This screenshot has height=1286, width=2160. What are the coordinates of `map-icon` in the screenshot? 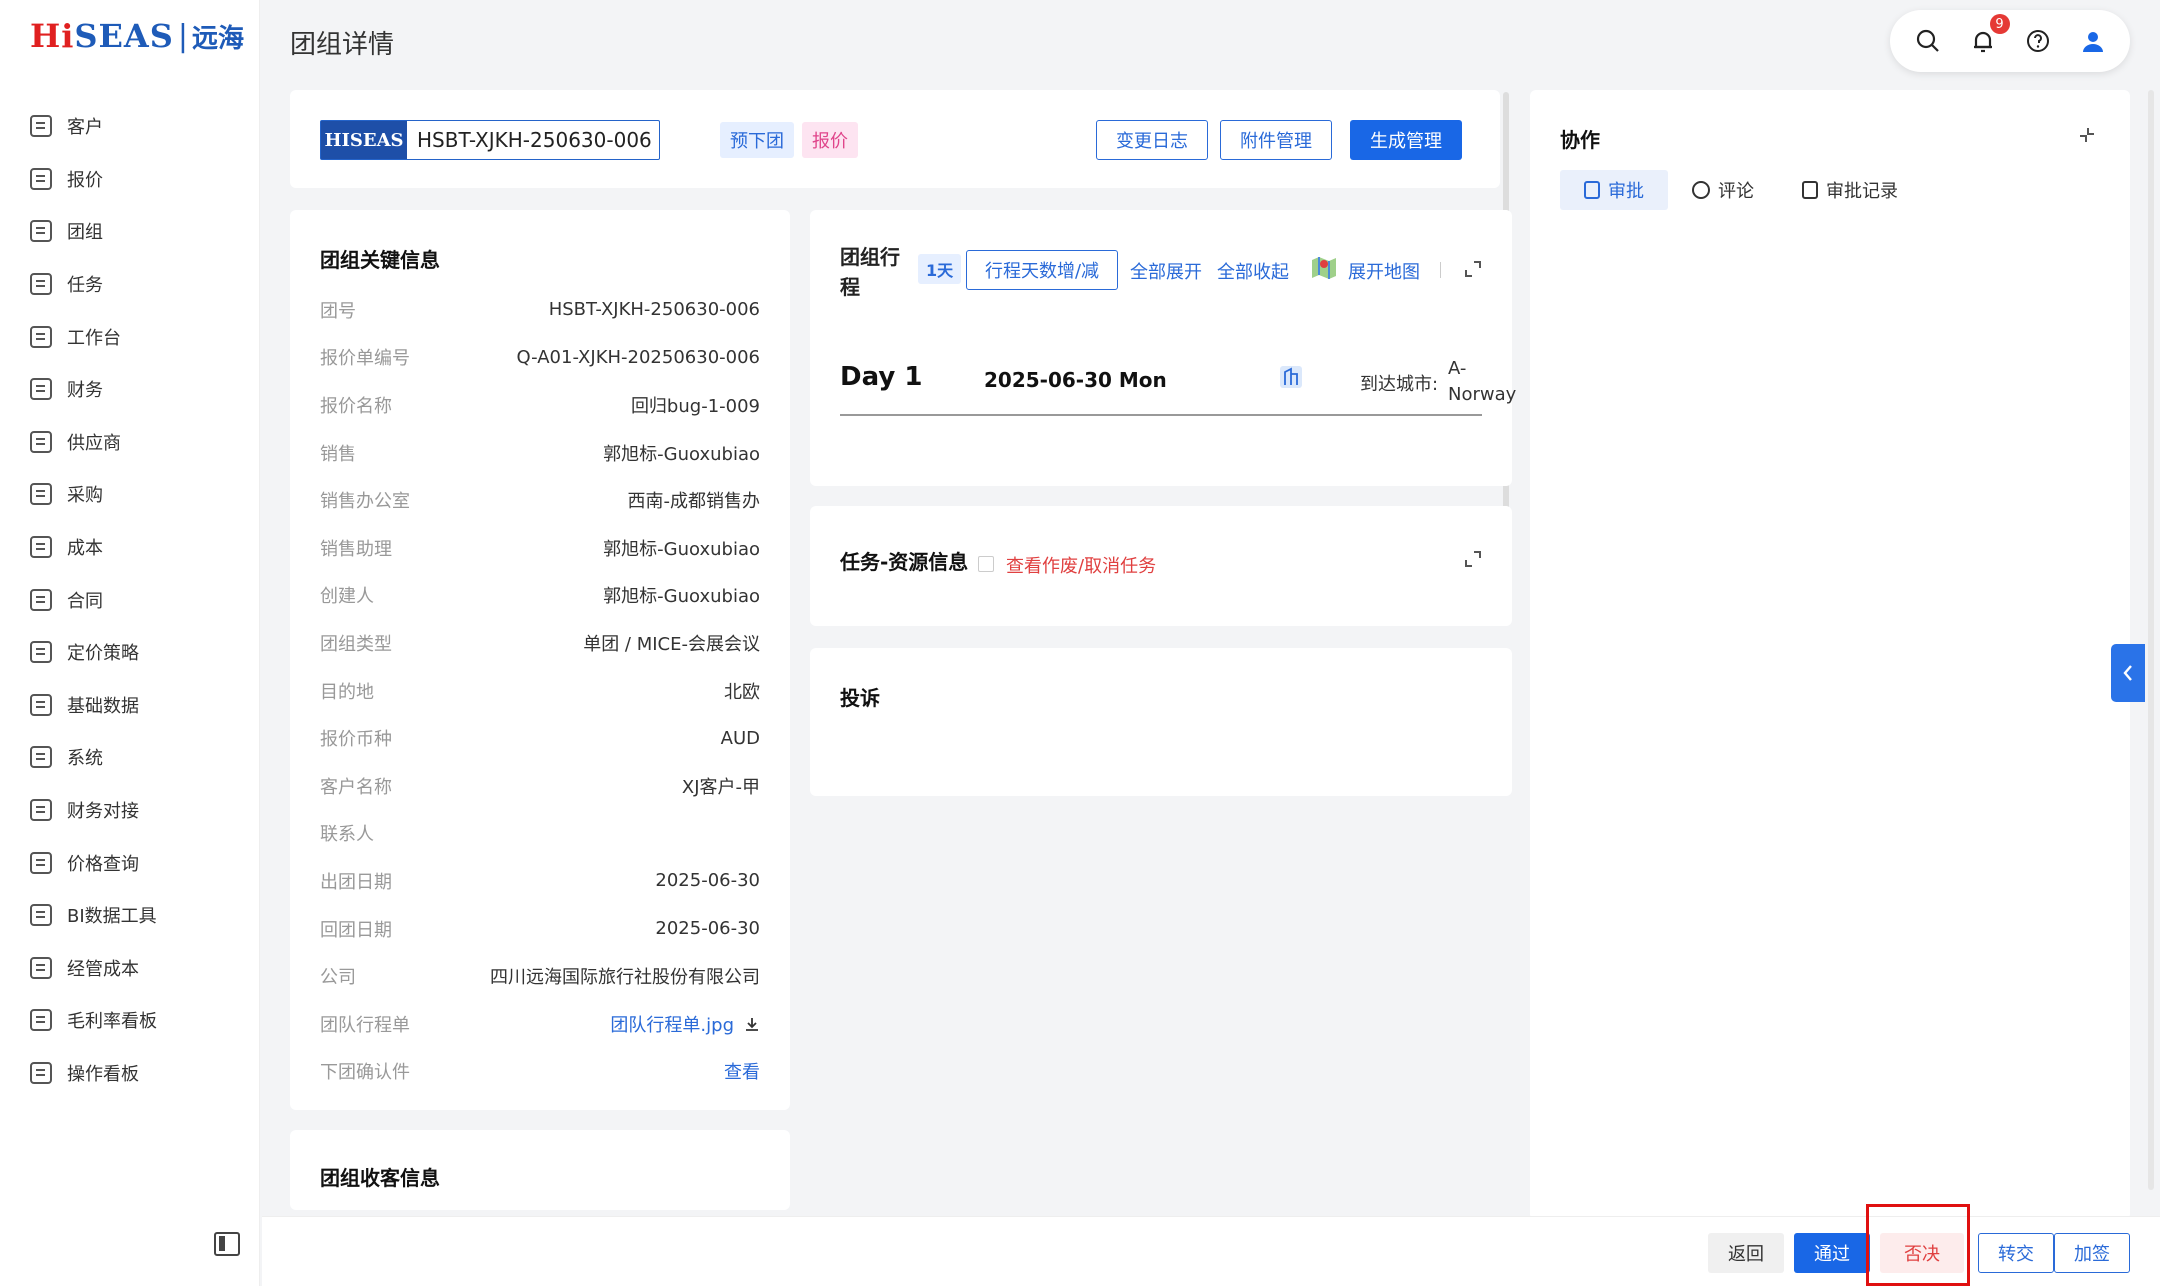 It's located at (1324, 268).